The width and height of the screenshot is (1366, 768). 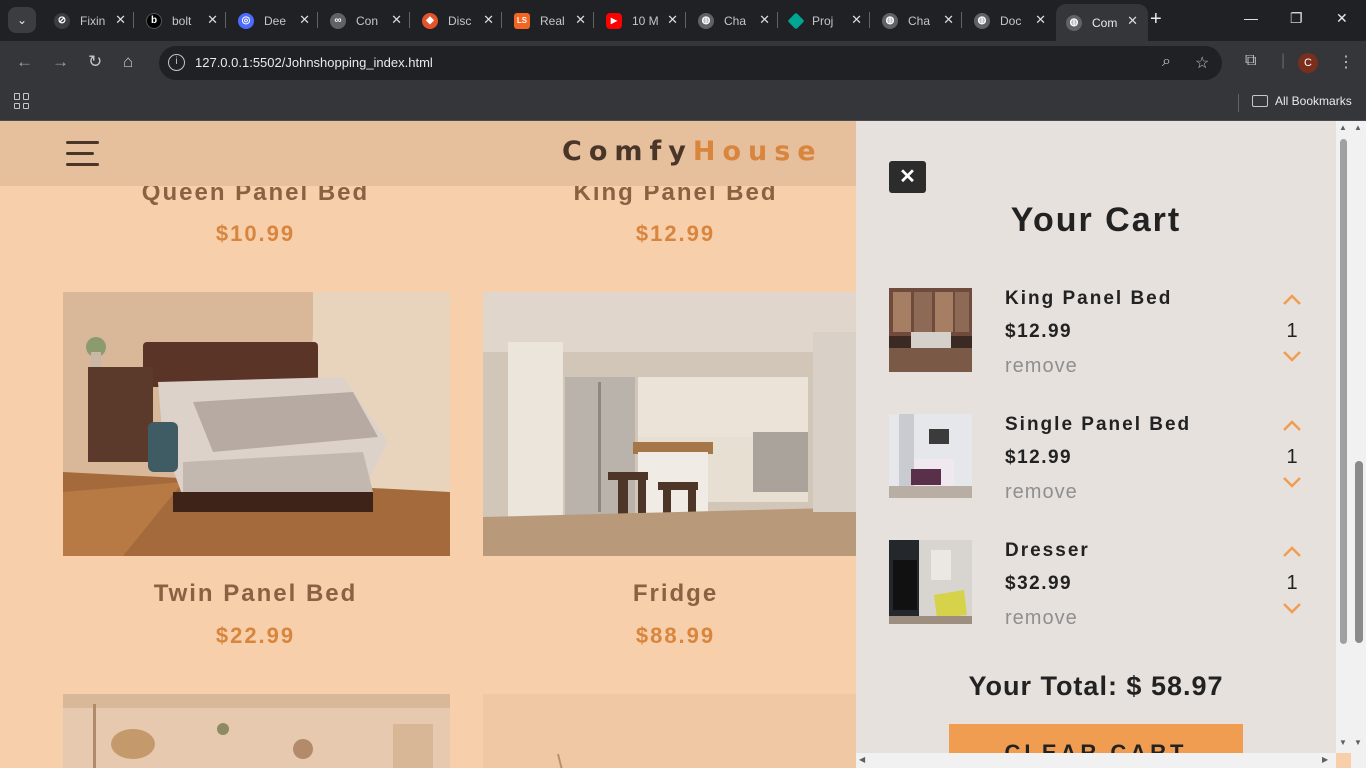 What do you see at coordinates (675, 593) in the screenshot?
I see `product-title: Fridge` at bounding box center [675, 593].